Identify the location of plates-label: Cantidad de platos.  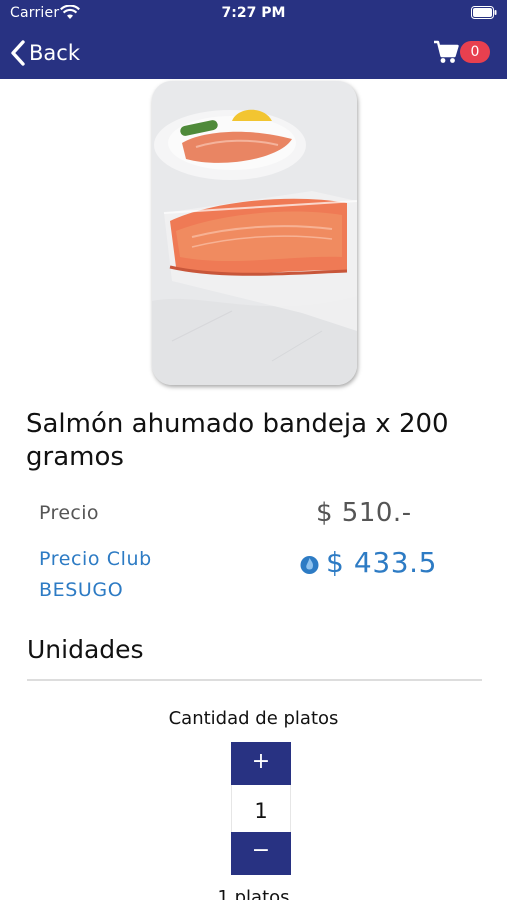
(253, 718).